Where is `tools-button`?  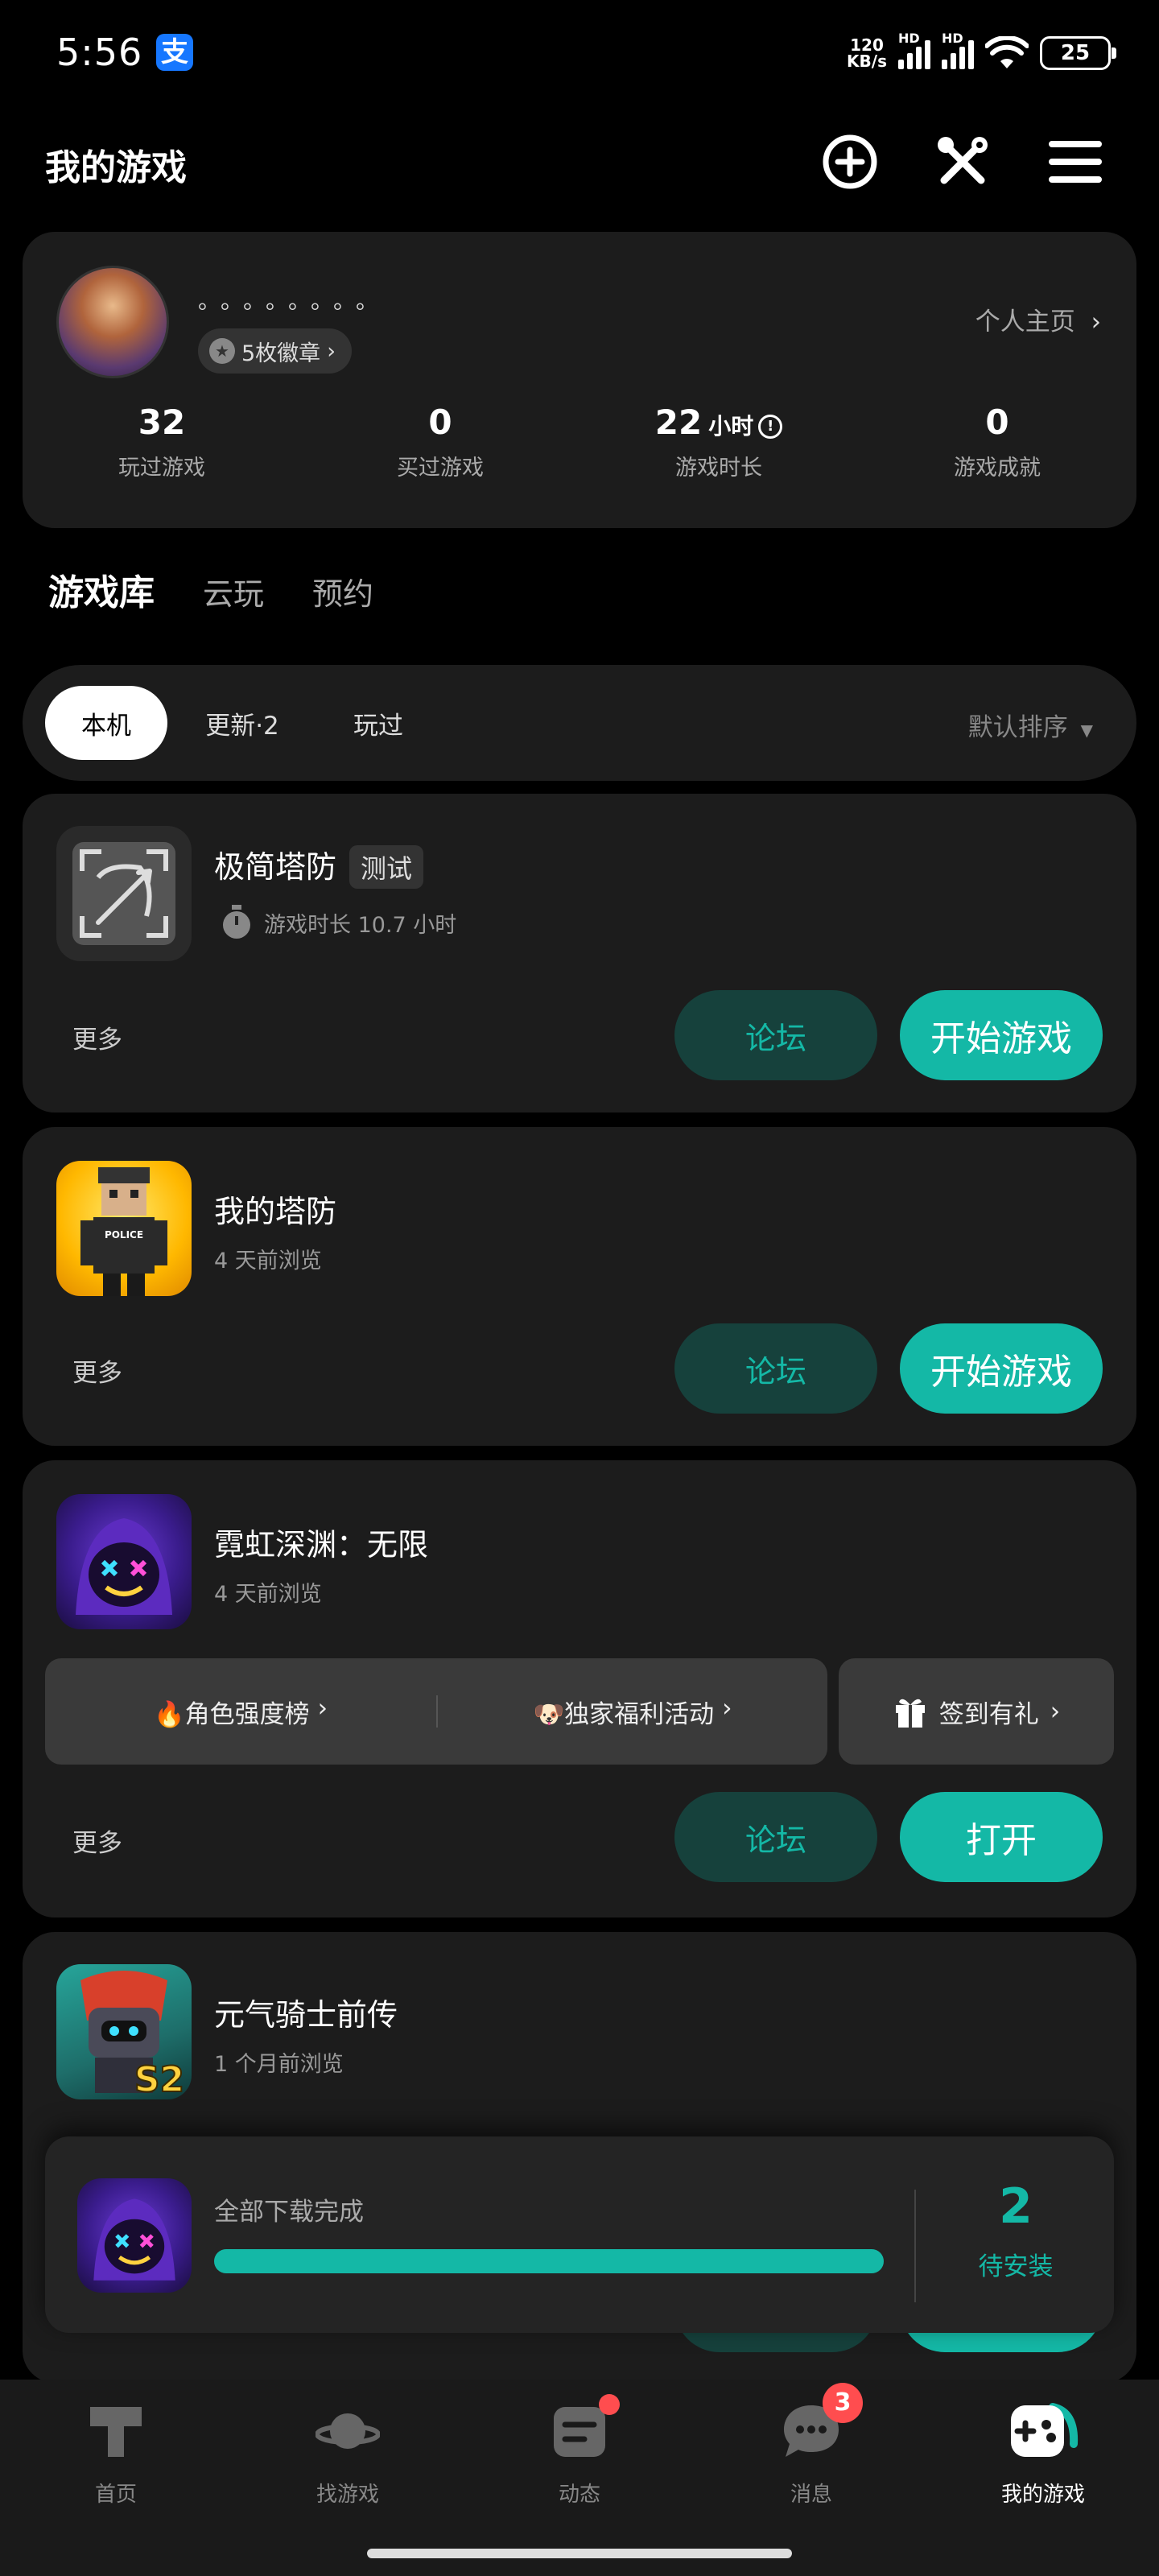 tools-button is located at coordinates (963, 162).